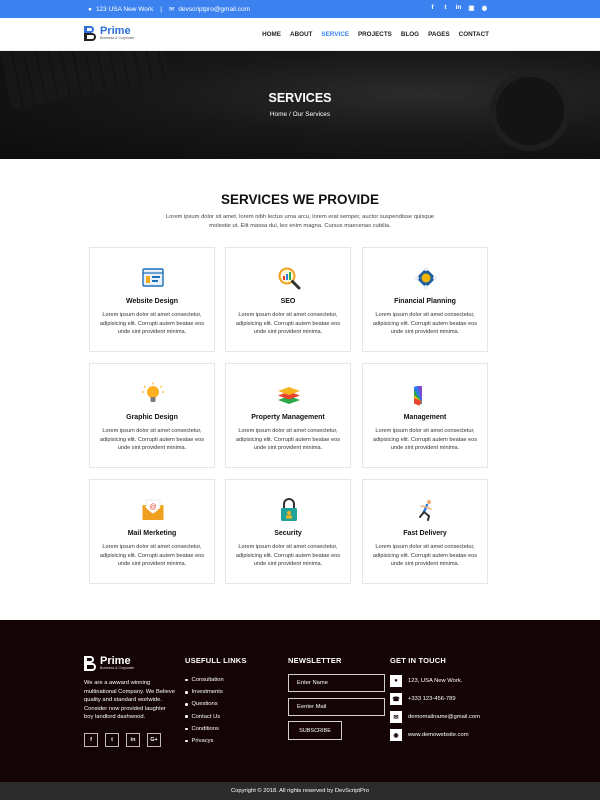  I want to click on contact-item: ● 123, USA New Work., so click(435, 681).